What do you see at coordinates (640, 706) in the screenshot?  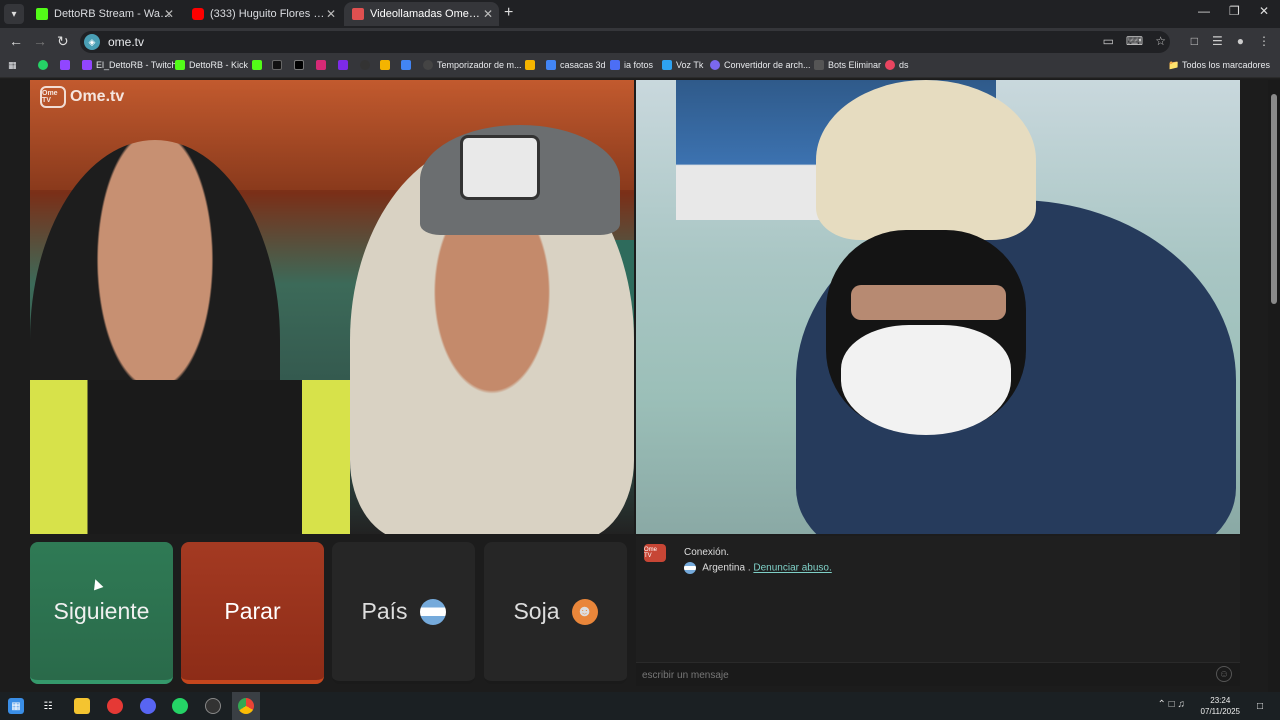 I see `windows-taskbar: ▦ ☷ ⌃ □ ♫ 23:24 07/11/2025 □` at bounding box center [640, 706].